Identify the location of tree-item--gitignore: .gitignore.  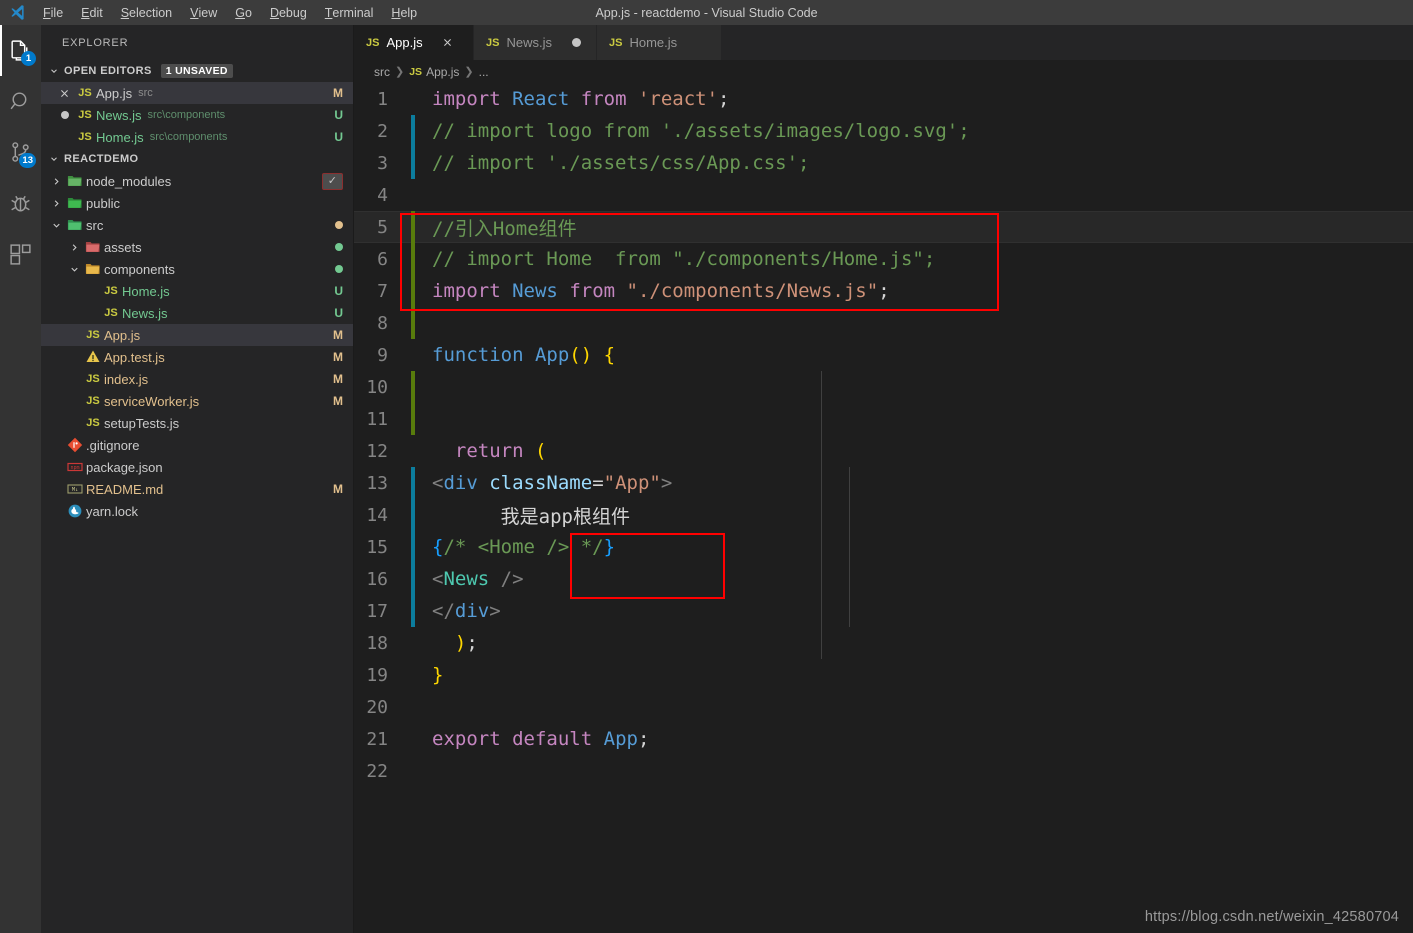
(197, 445).